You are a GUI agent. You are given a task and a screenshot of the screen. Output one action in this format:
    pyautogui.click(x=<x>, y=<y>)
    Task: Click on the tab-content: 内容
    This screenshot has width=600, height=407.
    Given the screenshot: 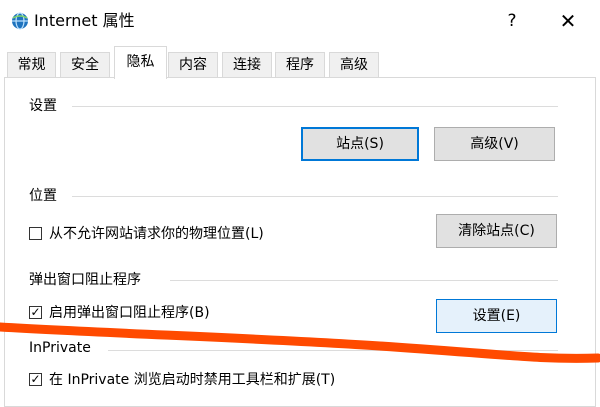 What is the action you would take?
    pyautogui.click(x=193, y=64)
    